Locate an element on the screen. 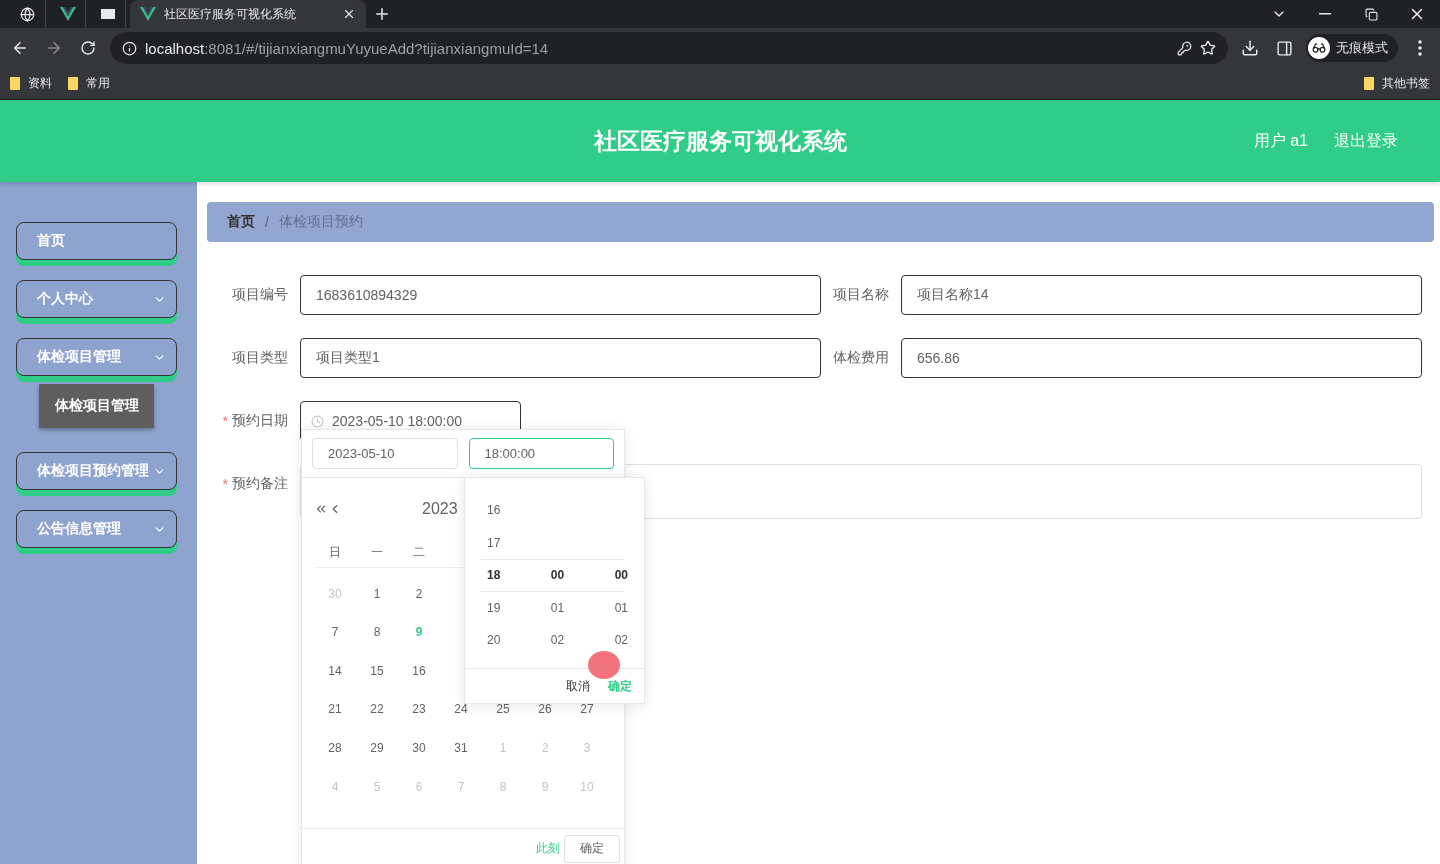 This screenshot has height=864, width=1440. minimize-icon is located at coordinates (1325, 14).